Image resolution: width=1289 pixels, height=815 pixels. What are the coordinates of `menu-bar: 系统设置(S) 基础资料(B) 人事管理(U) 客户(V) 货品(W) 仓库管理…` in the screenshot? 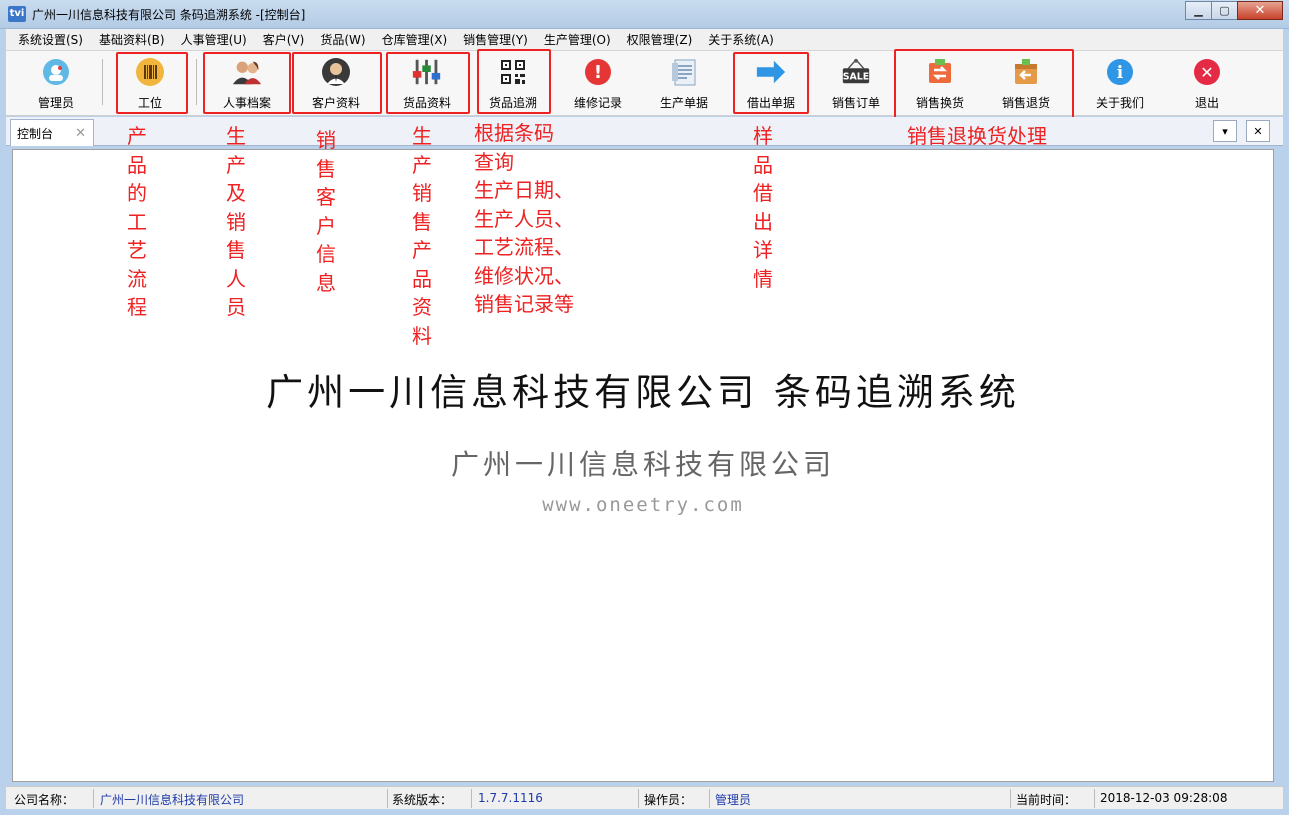 It's located at (644, 40).